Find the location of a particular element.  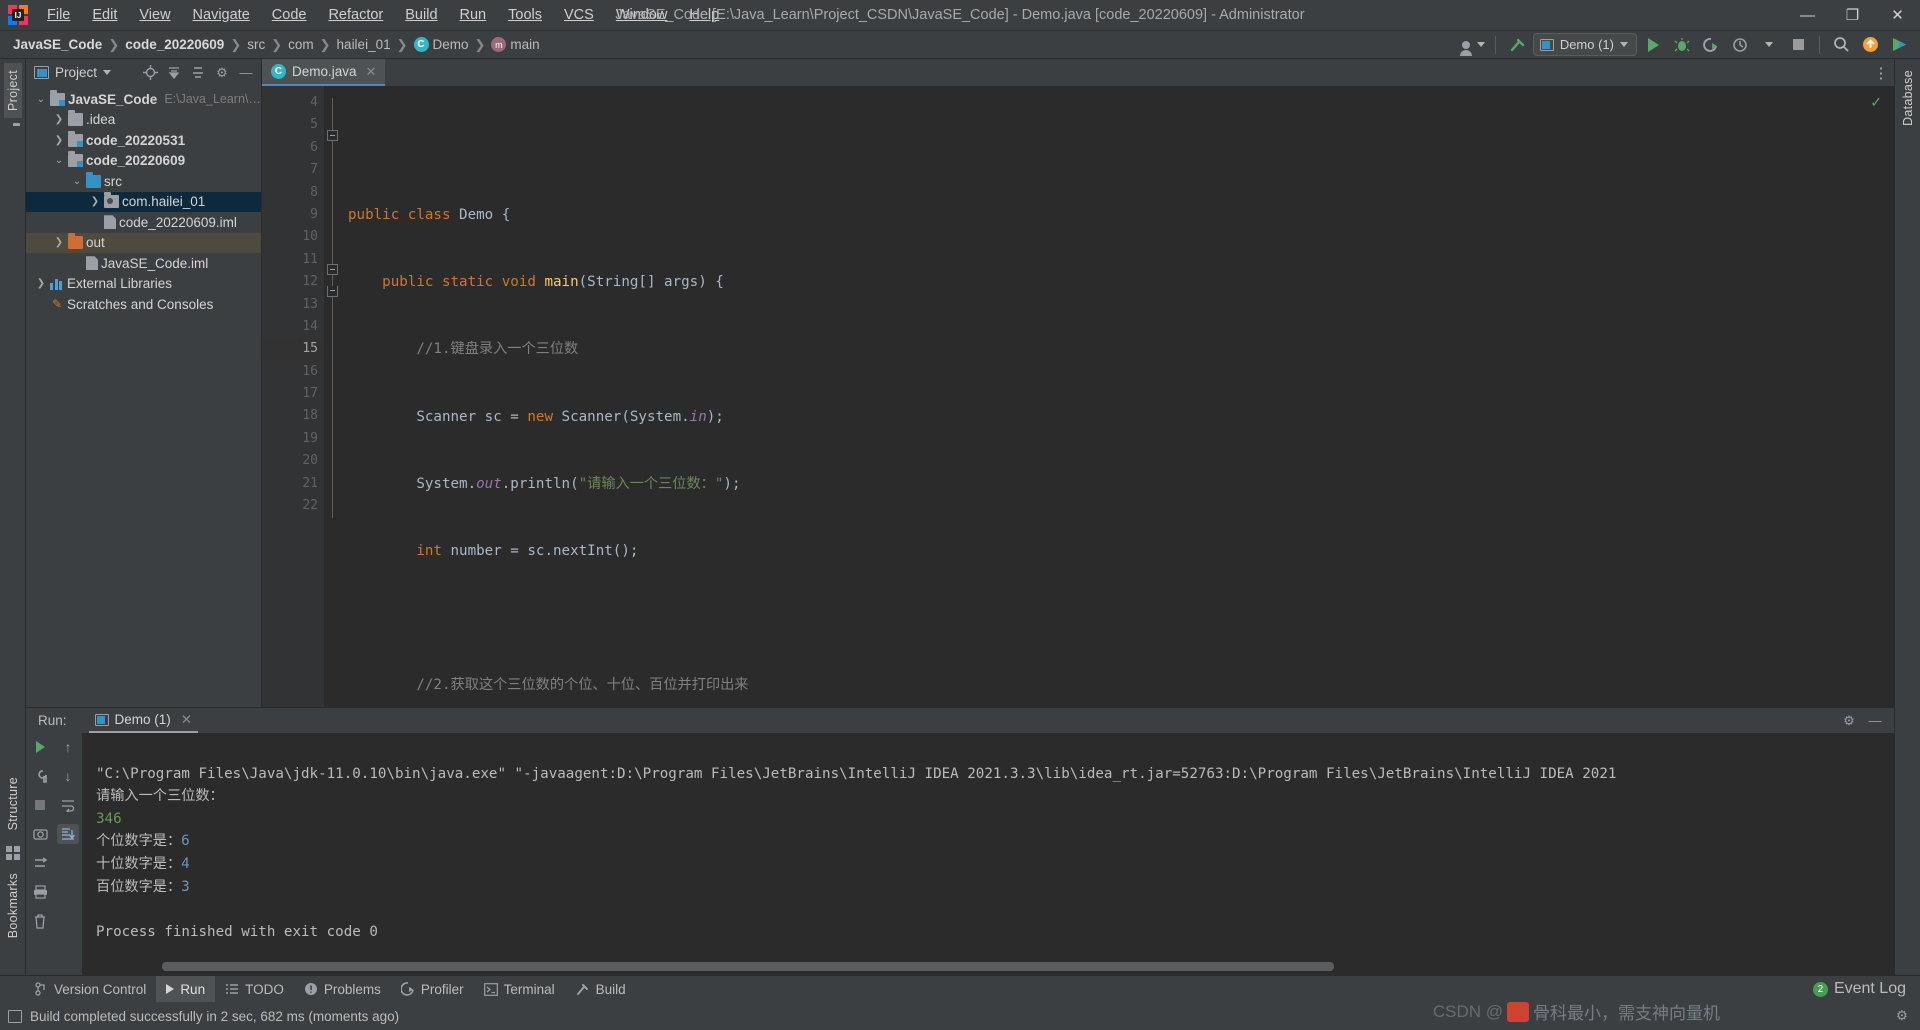

tool-button-todo: TODO is located at coordinates (254, 989).